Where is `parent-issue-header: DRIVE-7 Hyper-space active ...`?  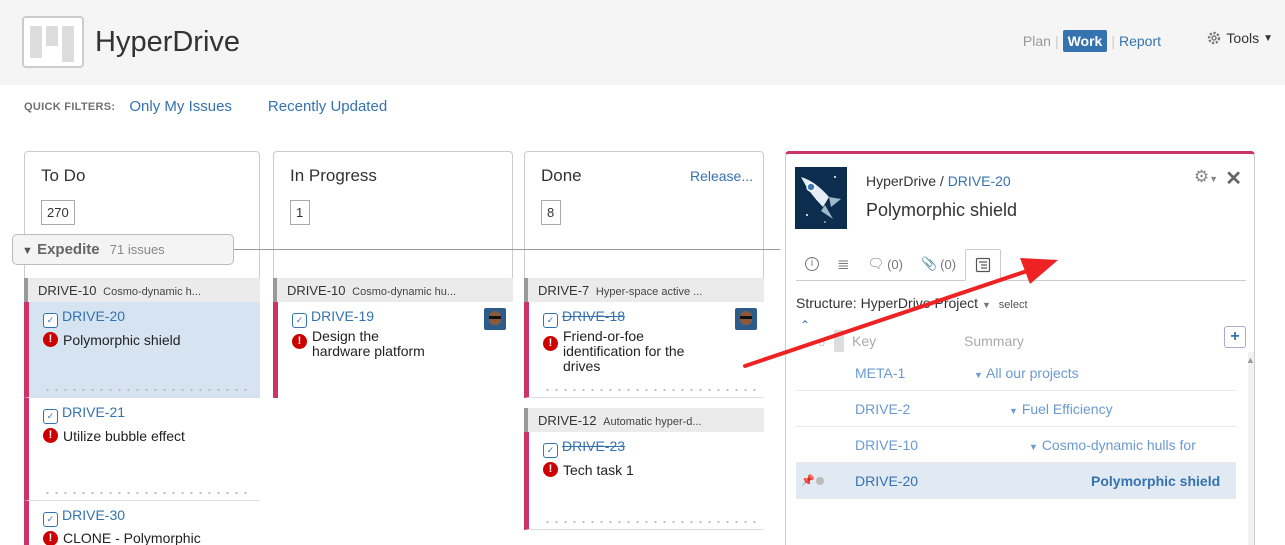
parent-issue-header: DRIVE-7 Hyper-space active ... is located at coordinates (644, 290).